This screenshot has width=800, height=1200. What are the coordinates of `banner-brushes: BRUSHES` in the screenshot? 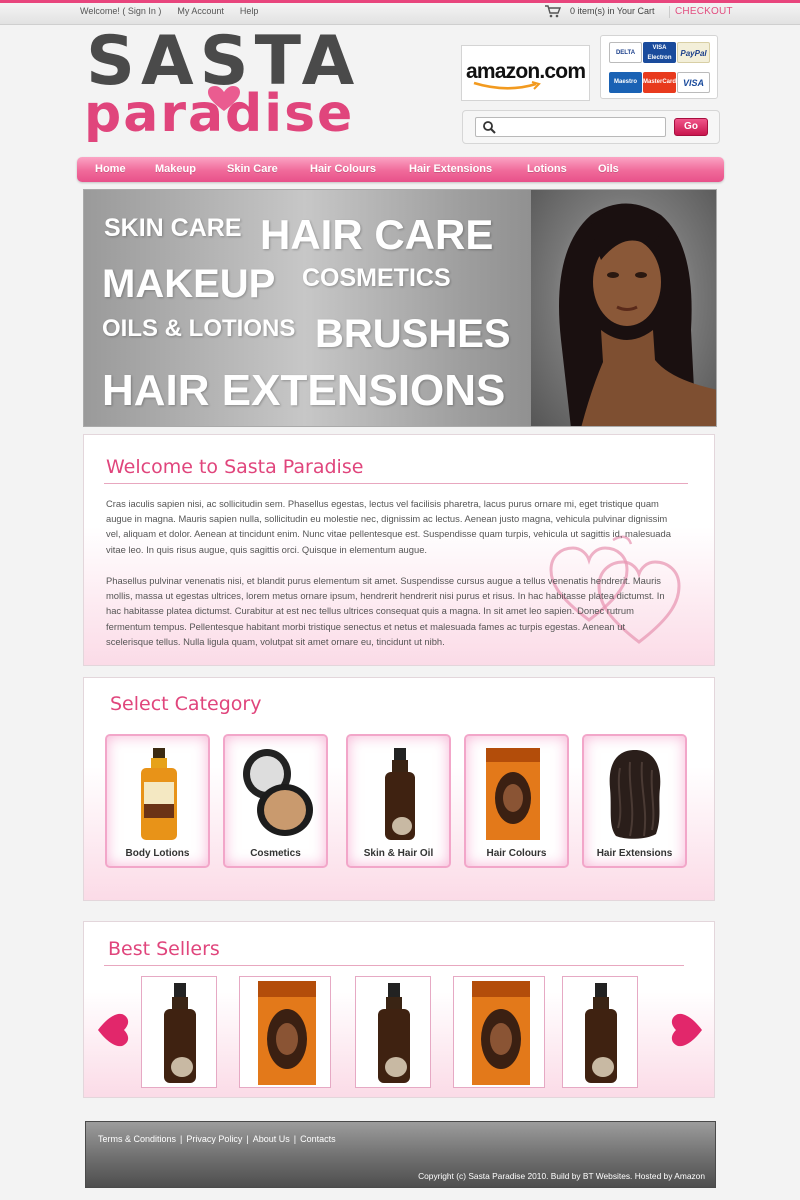 It's located at (413, 334).